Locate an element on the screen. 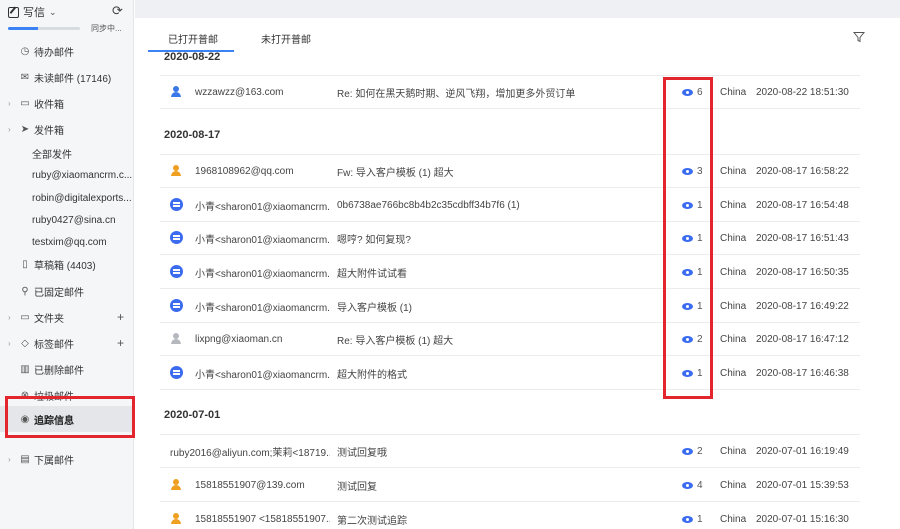 The image size is (900, 529). compose-button: 写信 ⌄ is located at coordinates (32, 12).